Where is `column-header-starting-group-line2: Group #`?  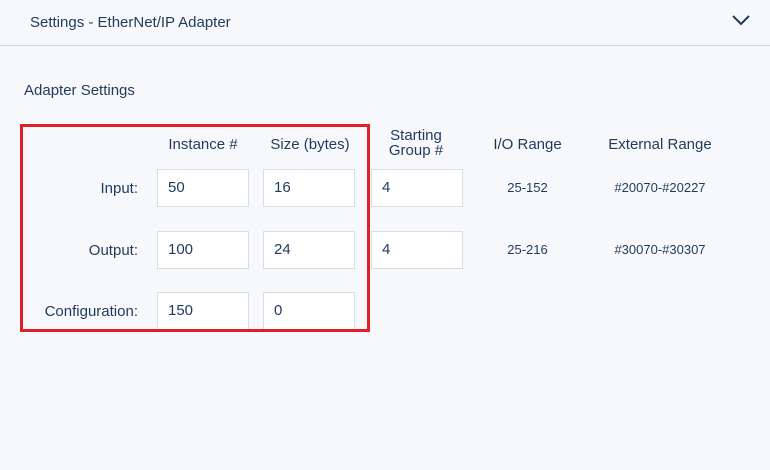 column-header-starting-group-line2: Group # is located at coordinates (416, 150).